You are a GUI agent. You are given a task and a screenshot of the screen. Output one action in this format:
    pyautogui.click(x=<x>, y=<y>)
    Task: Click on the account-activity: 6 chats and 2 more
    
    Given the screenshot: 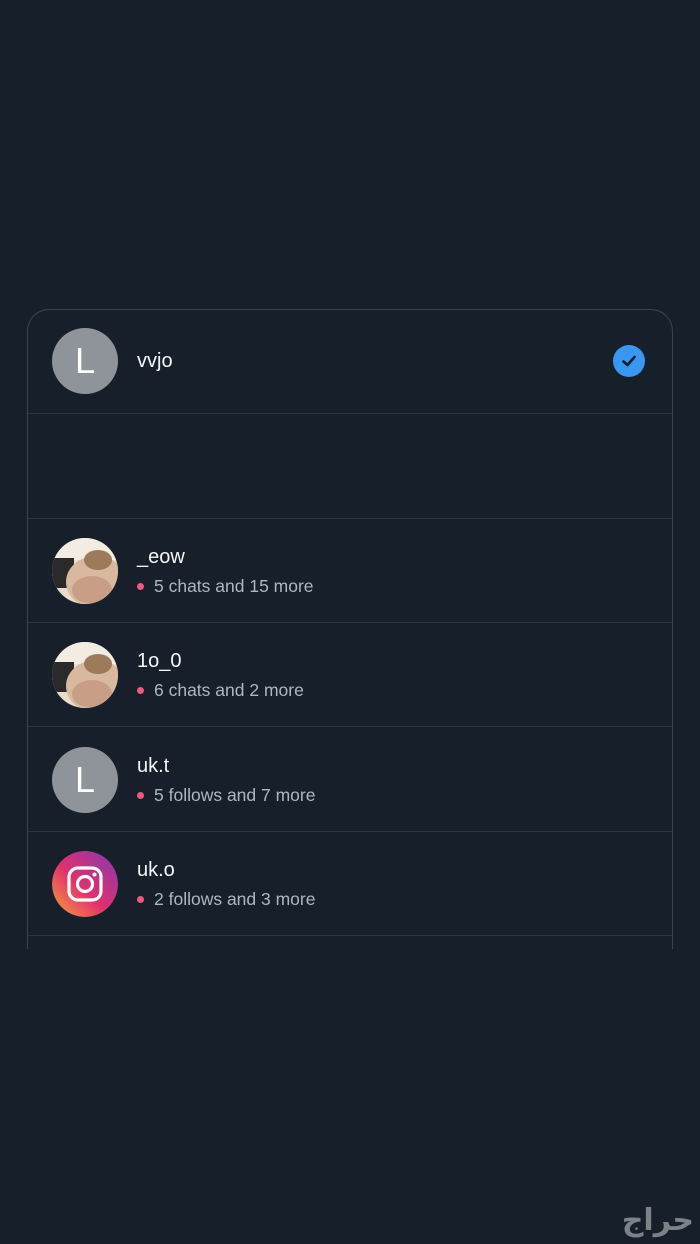 What is the action you would take?
    pyautogui.click(x=220, y=690)
    